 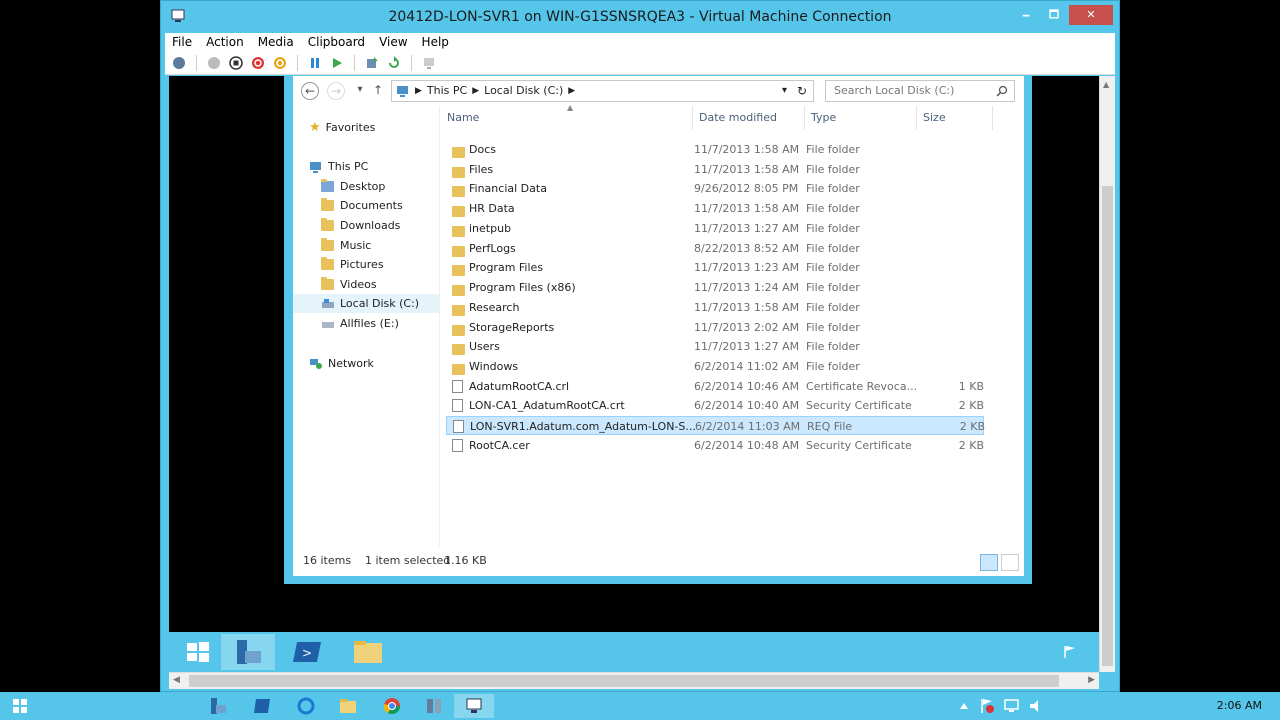 What do you see at coordinates (715, 149) in the screenshot?
I see `table-row: Docs 11/7/2013 1:58 AM File folder` at bounding box center [715, 149].